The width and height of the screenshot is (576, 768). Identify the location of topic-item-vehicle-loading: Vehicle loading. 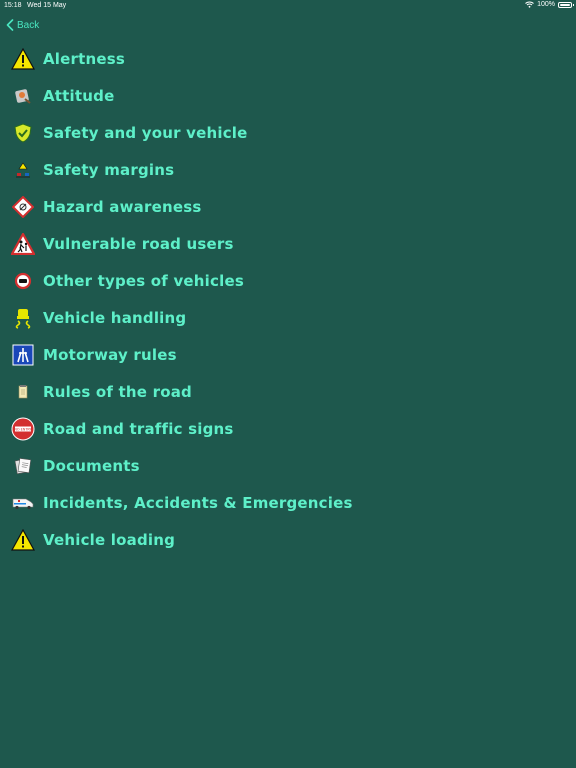
(288, 539).